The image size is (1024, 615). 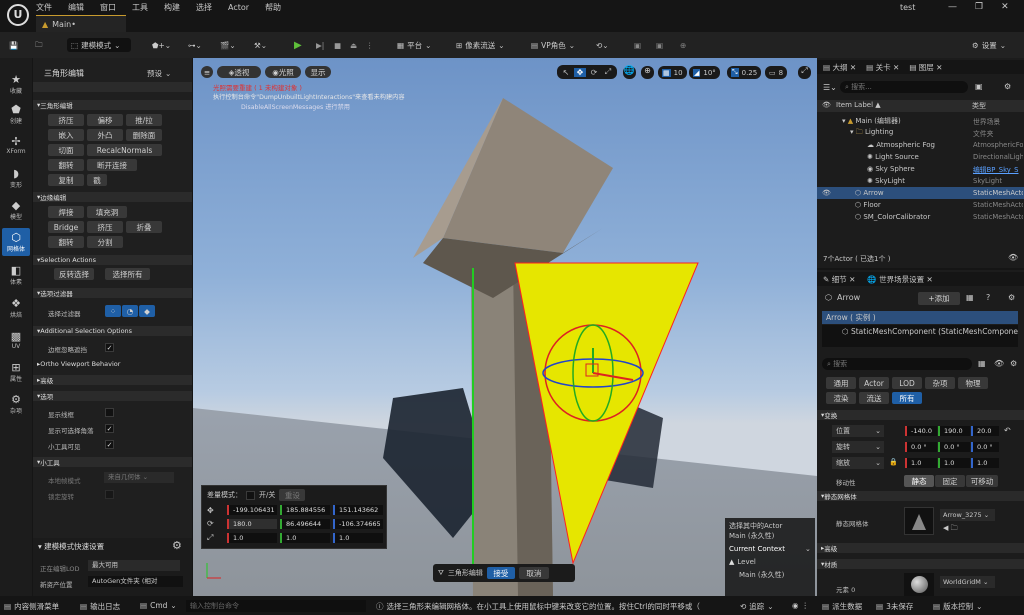 What do you see at coordinates (839, 67) in the screenshot?
I see `tab-outliner: ▤ 大纲 ✕` at bounding box center [839, 67].